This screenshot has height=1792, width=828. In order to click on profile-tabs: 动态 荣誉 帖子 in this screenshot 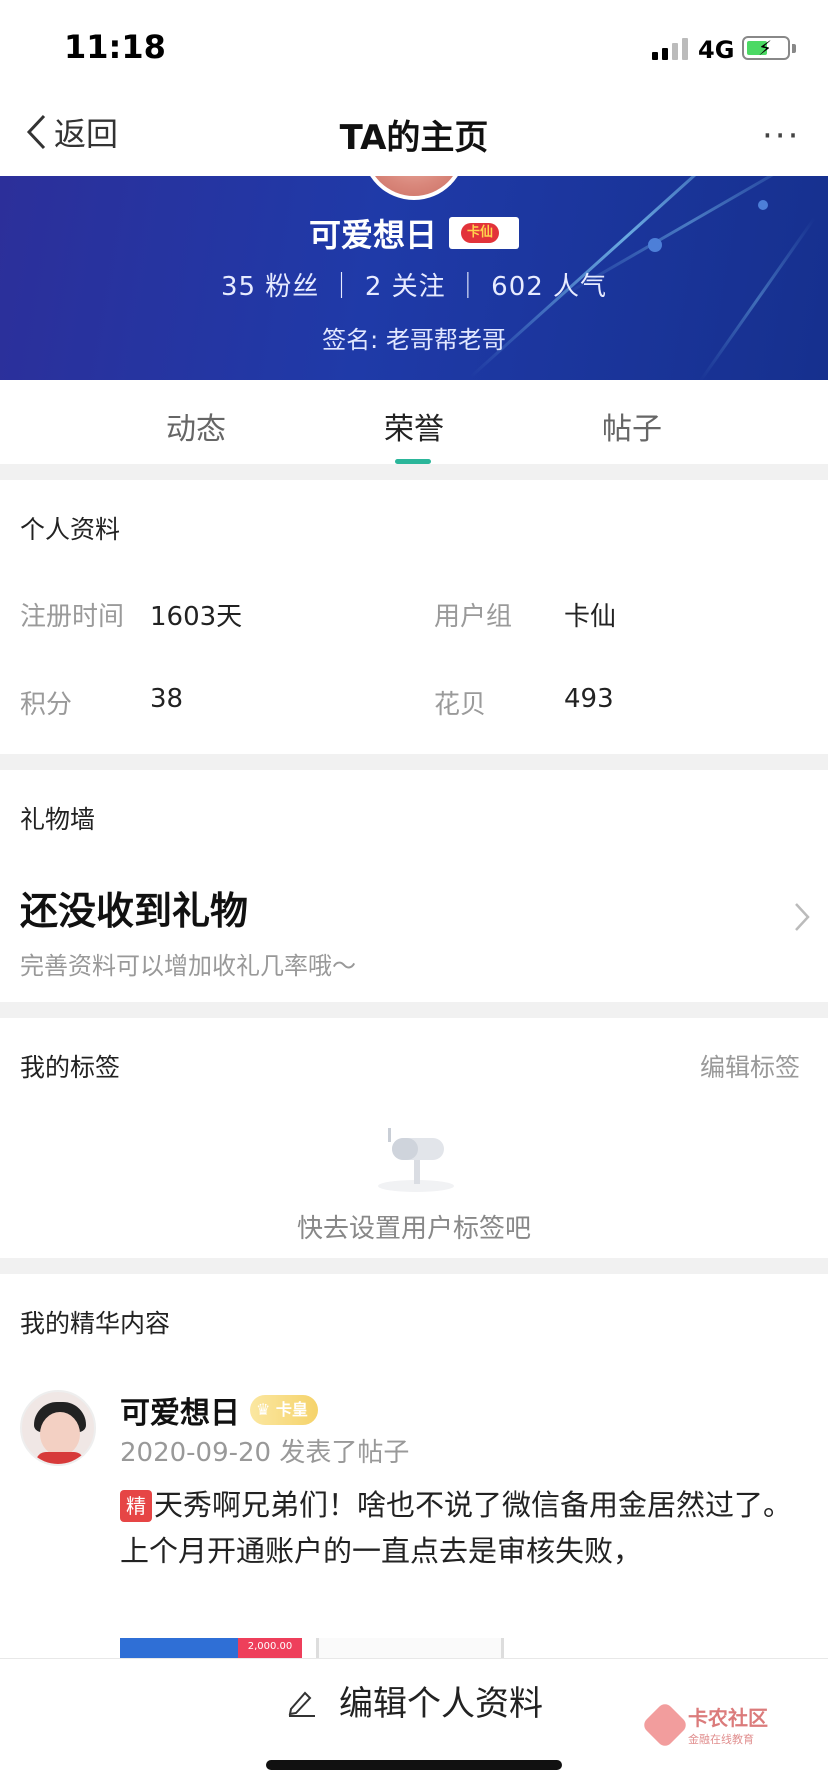, I will do `click(414, 422)`.